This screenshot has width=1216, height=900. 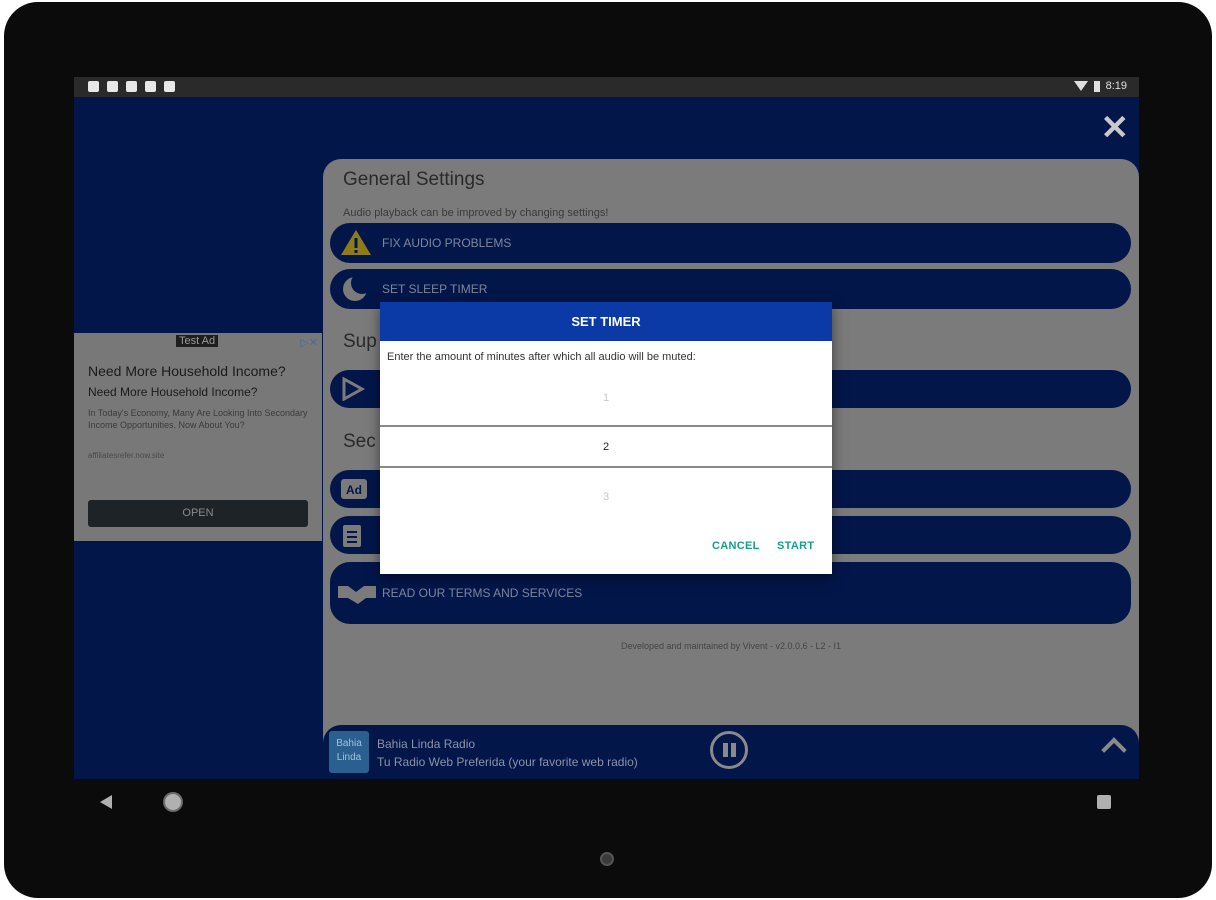 What do you see at coordinates (198, 513) in the screenshot?
I see `ad-open-button: OPEN` at bounding box center [198, 513].